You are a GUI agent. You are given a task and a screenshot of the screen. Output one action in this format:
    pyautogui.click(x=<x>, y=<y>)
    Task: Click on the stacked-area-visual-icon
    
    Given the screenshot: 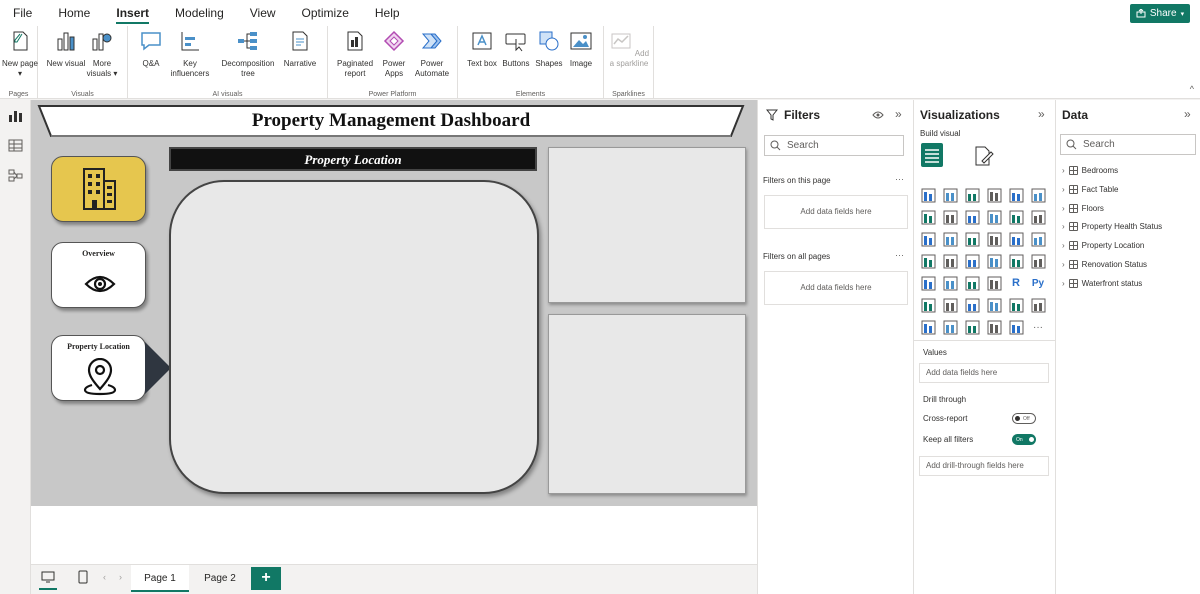 What is the action you would take?
    pyautogui.click(x=972, y=217)
    